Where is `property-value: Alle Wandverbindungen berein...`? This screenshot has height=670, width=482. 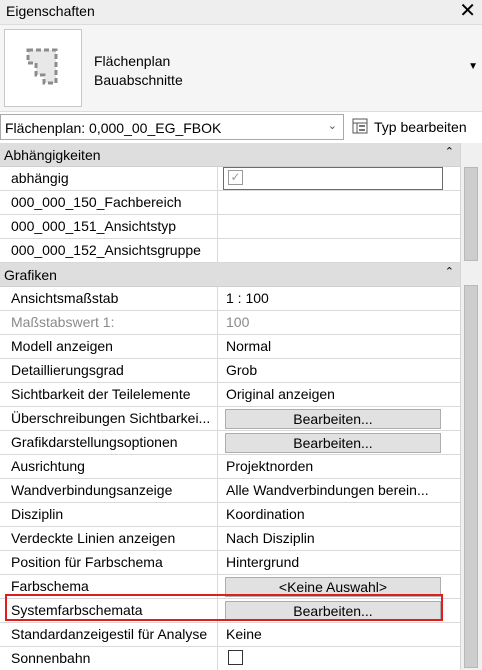 property-value: Alle Wandverbindungen berein... is located at coordinates (333, 490).